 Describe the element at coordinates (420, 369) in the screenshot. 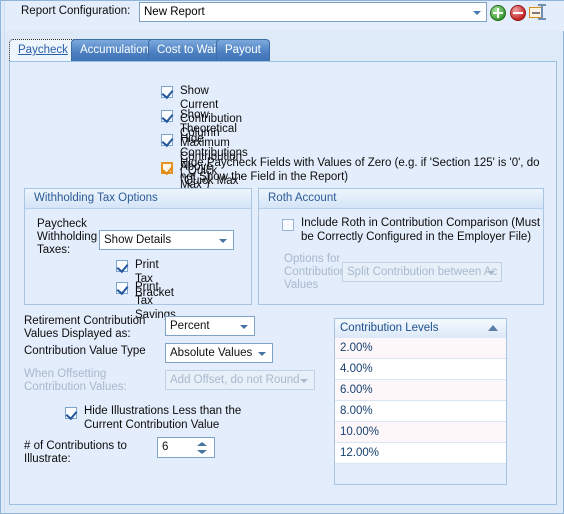

I see `table-row: 4.00%` at that location.